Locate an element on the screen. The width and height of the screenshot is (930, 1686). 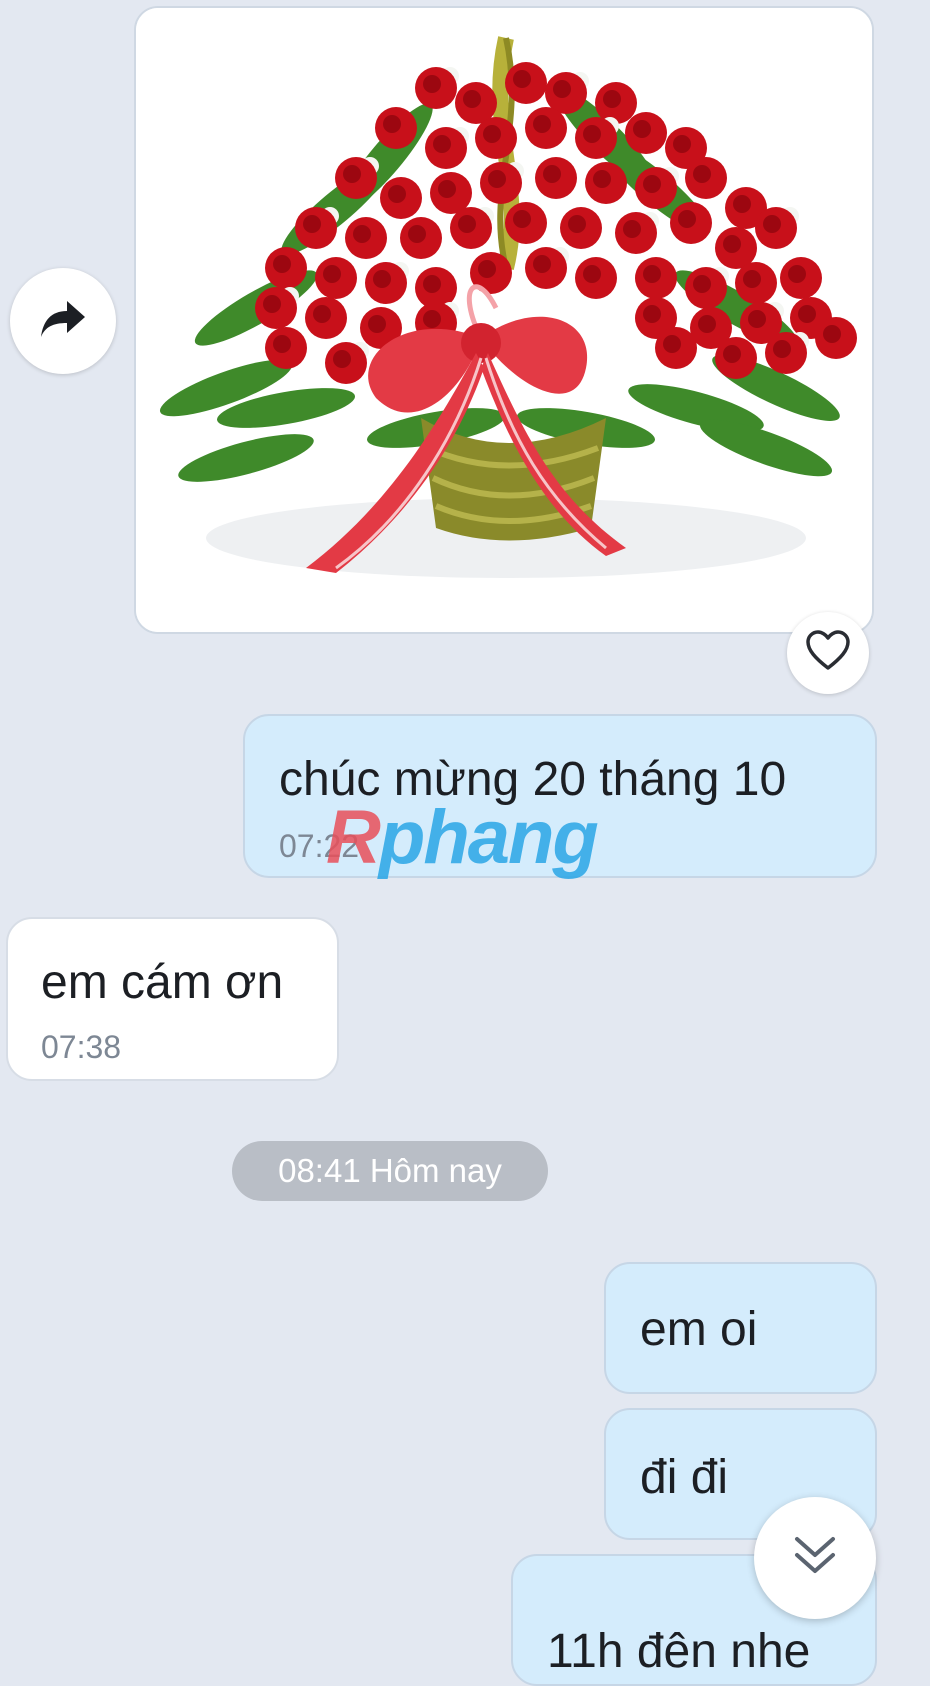
heart-outline-icon is located at coordinates (828, 653).